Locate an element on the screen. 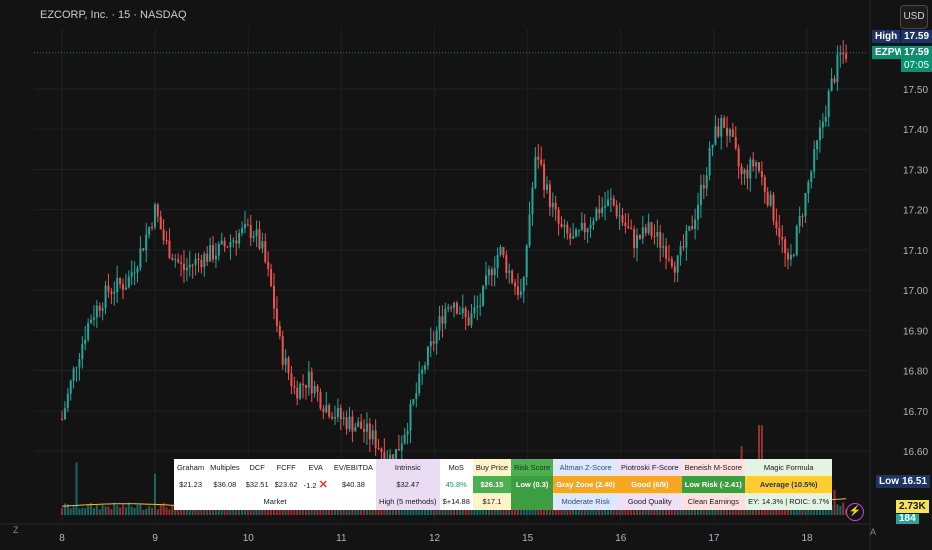 The height and width of the screenshot is (550, 932). y-tick-label: 17.50 is located at coordinates (915, 90).